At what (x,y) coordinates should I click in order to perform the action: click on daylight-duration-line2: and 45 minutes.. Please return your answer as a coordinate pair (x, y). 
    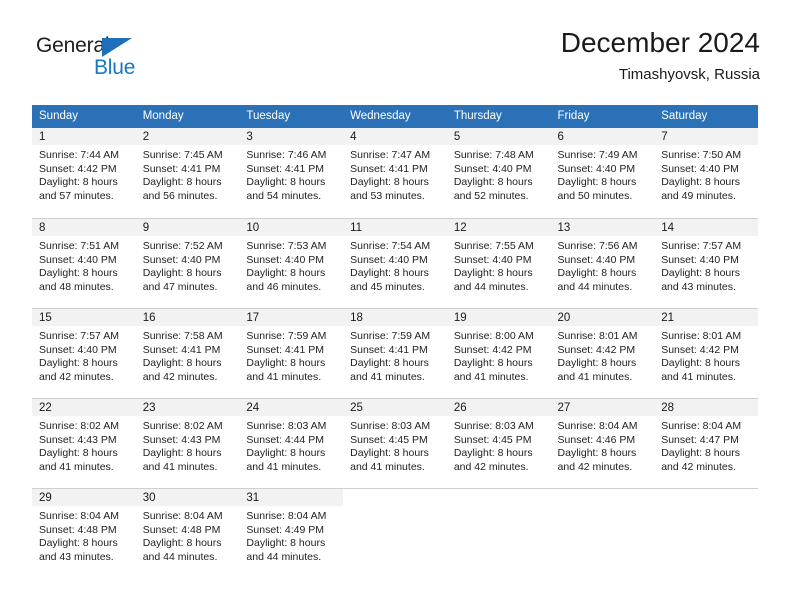
    Looking at the image, I should click on (387, 286).